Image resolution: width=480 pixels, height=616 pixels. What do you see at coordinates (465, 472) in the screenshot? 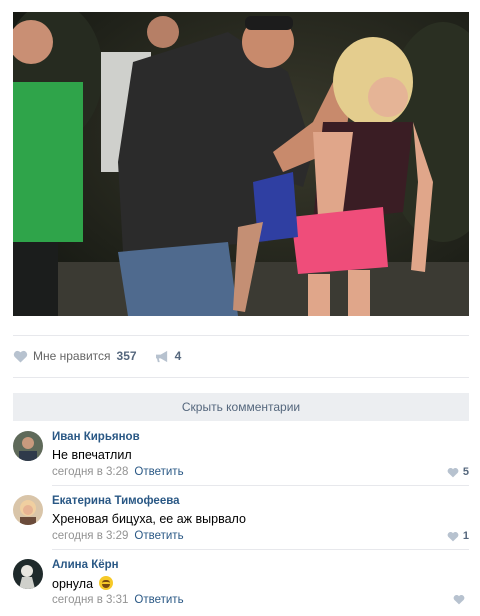
I see `comment-like-count: 5` at bounding box center [465, 472].